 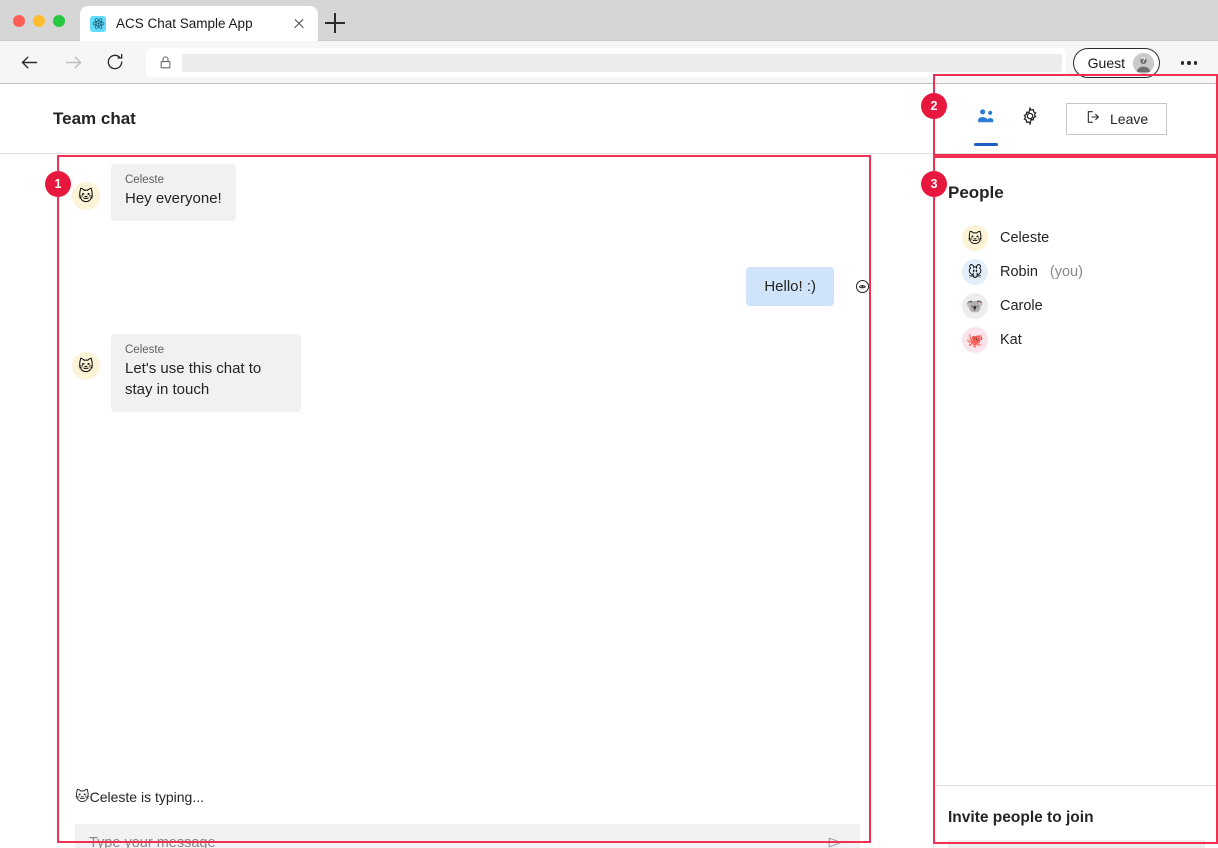 I want to click on message-row: 🐱 Celeste Hey everyone!, so click(x=472, y=193).